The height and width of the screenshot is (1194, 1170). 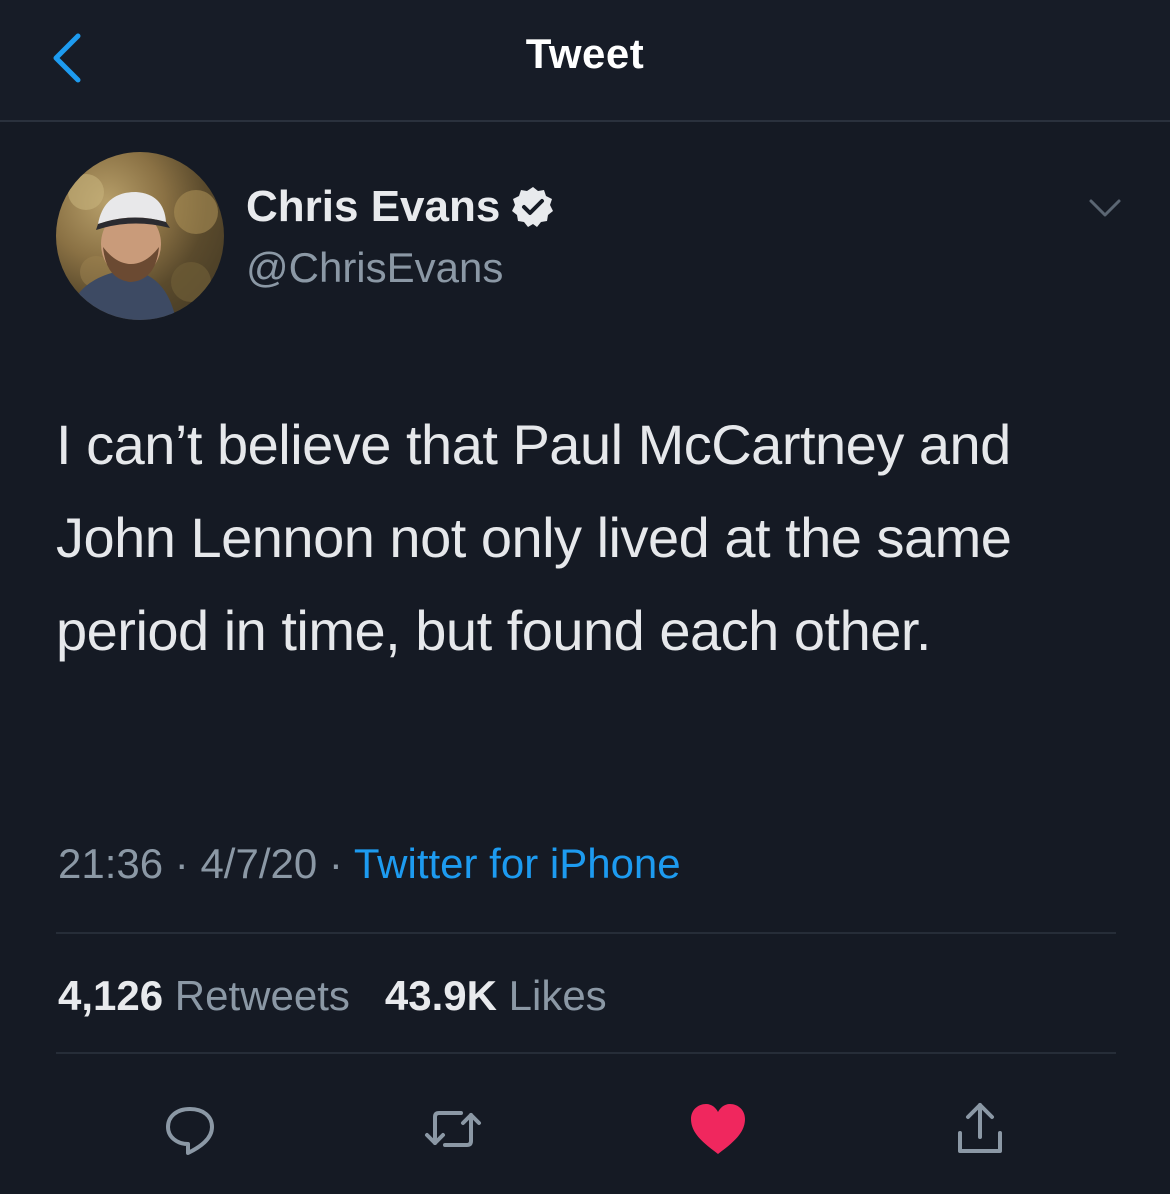 I want to click on top-bar: Tweet, so click(x=585, y=61).